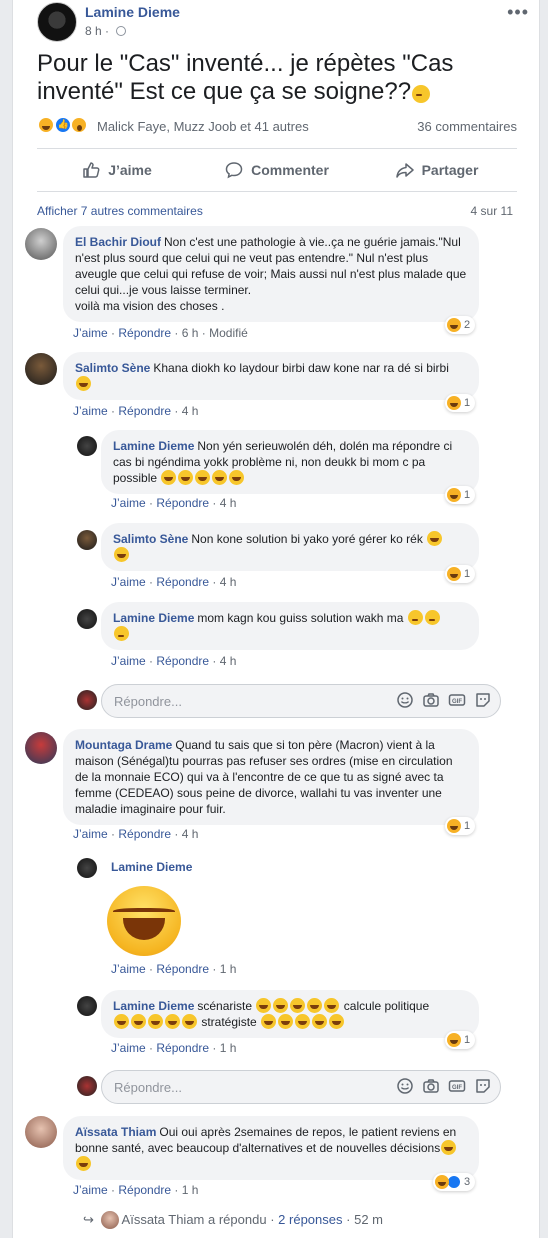 The height and width of the screenshot is (1238, 548). Describe the element at coordinates (190, 333) in the screenshot. I see `comment-time: 6 h` at that location.